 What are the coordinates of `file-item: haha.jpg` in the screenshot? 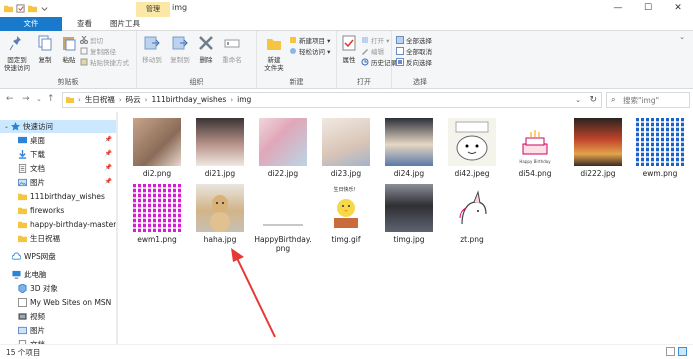 It's located at (220, 214).